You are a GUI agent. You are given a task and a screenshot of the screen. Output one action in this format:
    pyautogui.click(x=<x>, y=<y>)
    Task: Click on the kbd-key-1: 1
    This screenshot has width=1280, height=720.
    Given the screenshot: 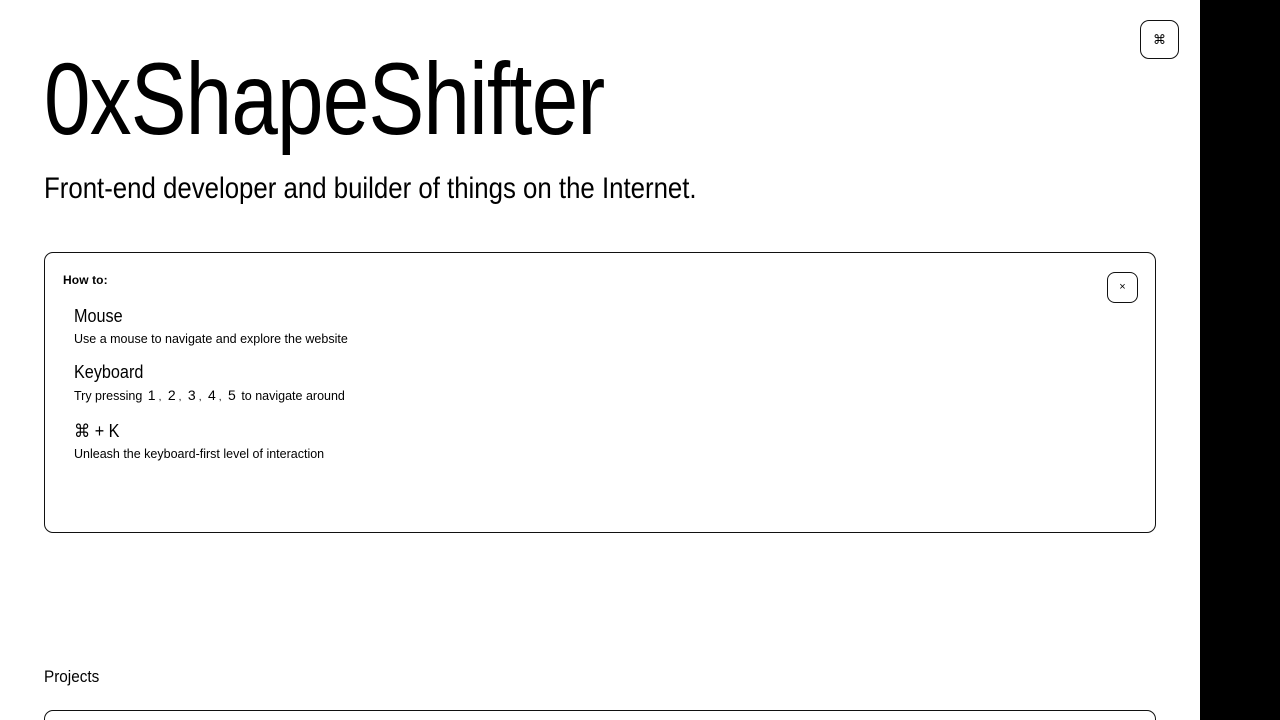 What is the action you would take?
    pyautogui.click(x=152, y=395)
    